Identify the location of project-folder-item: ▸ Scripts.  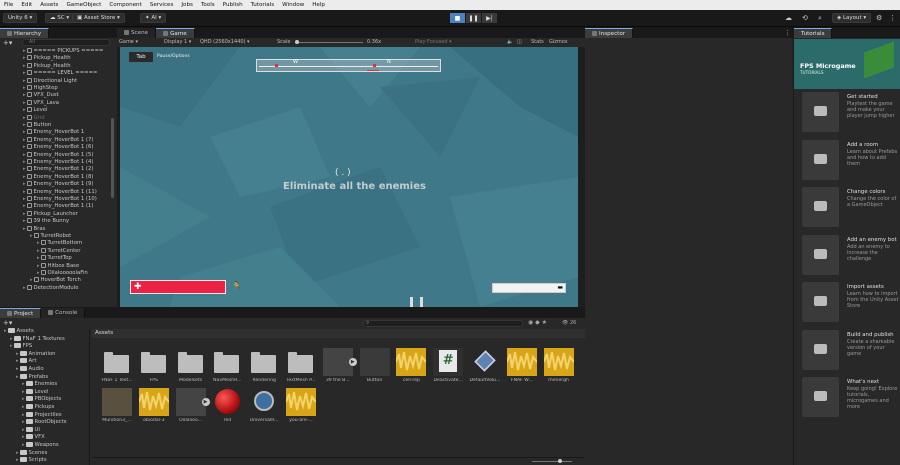
(31, 461).